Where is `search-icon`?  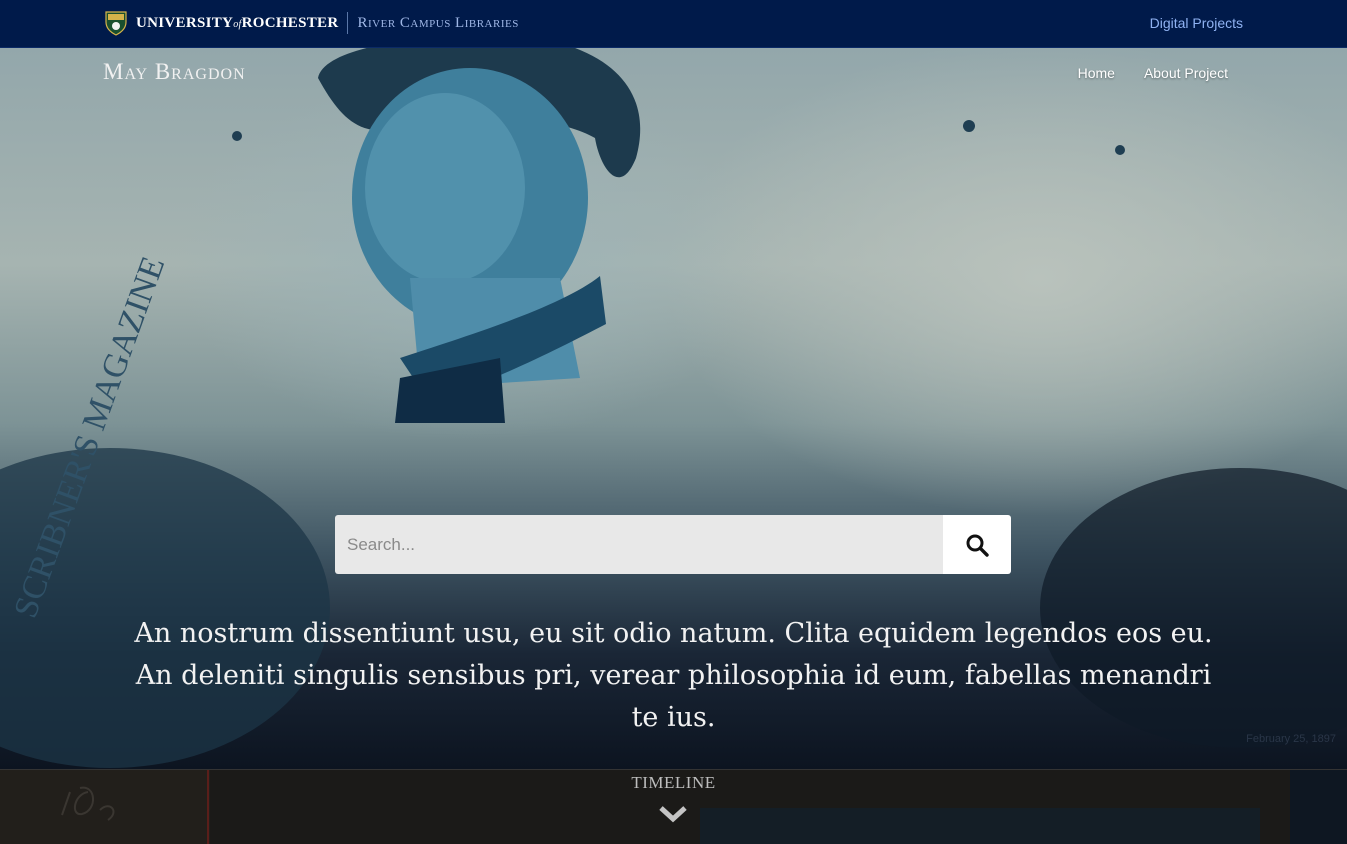
search-icon is located at coordinates (977, 545).